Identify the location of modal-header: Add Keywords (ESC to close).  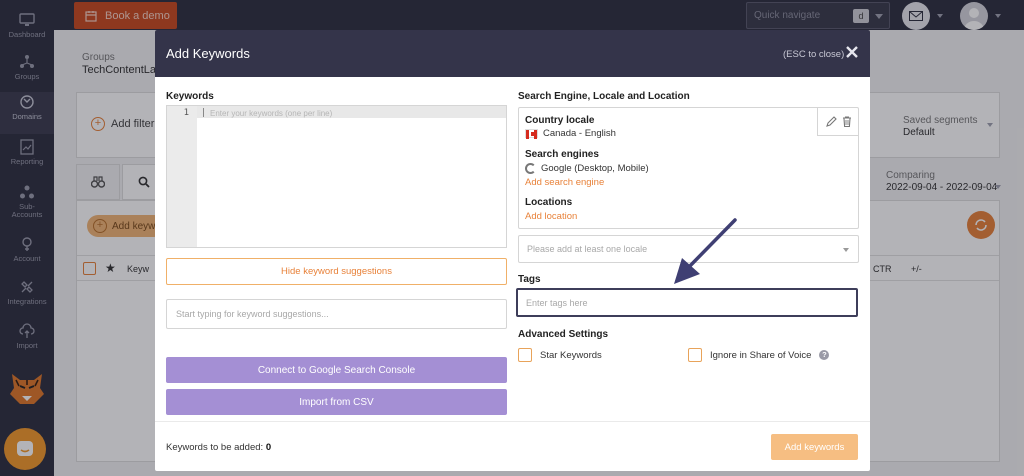
(512, 53).